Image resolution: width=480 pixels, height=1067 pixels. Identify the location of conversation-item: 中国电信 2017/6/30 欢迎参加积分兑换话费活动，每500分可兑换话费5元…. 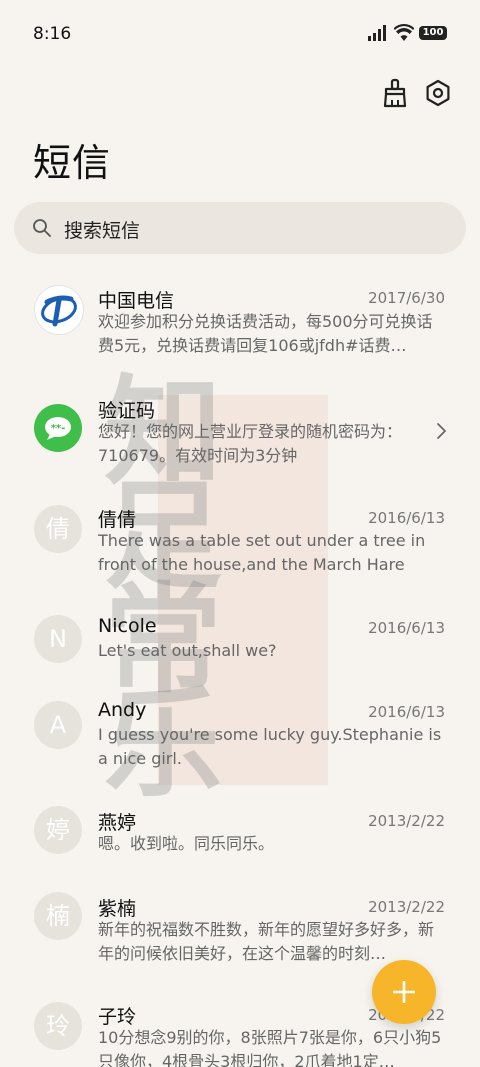
(240, 327).